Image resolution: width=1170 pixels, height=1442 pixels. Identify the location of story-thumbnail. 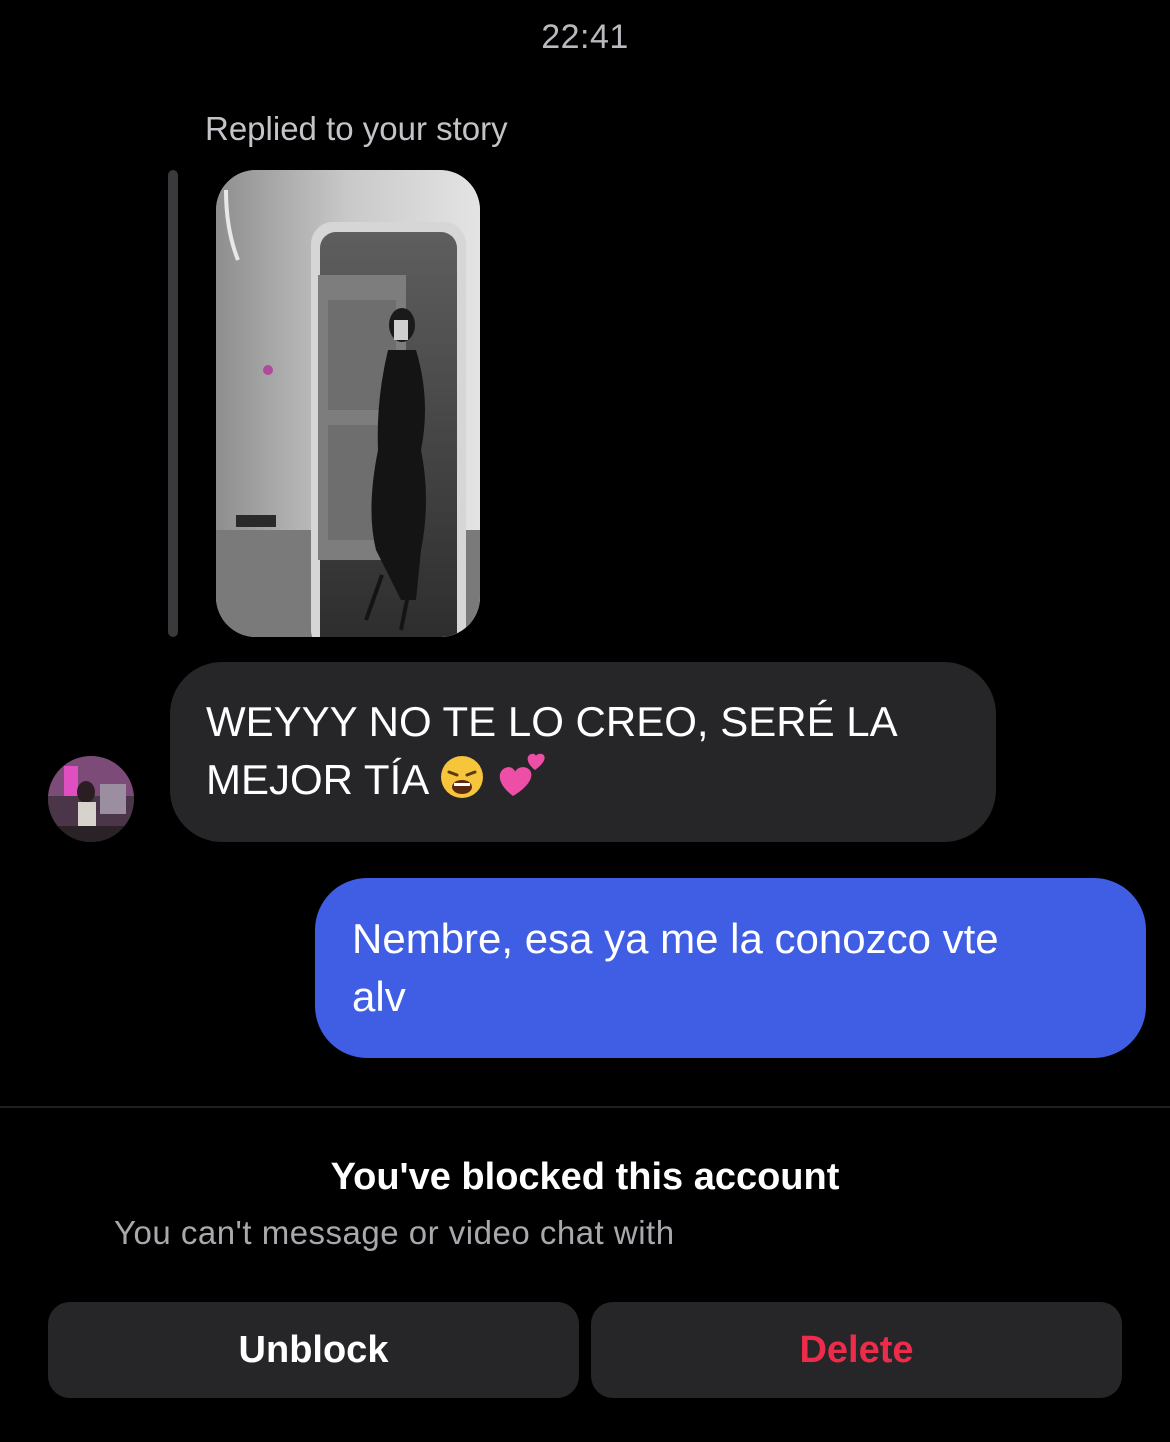
(348, 403).